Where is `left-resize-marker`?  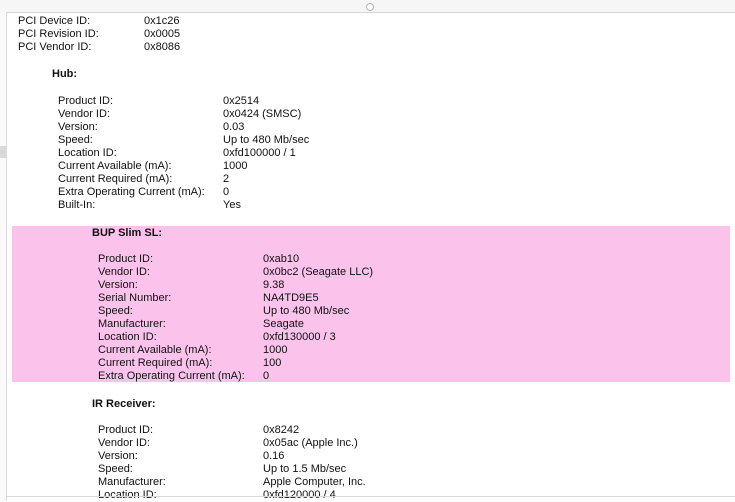 left-resize-marker is located at coordinates (3, 152).